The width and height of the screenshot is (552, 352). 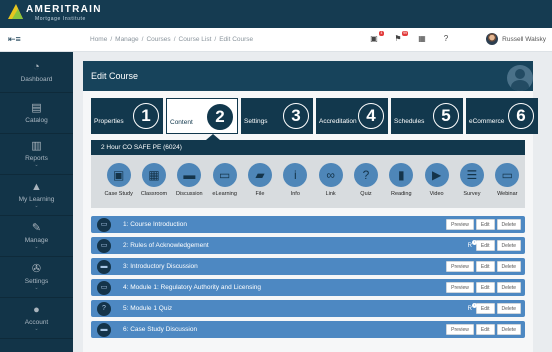 I want to click on add-discussion-button: ▬ Discussion, so click(x=189, y=185).